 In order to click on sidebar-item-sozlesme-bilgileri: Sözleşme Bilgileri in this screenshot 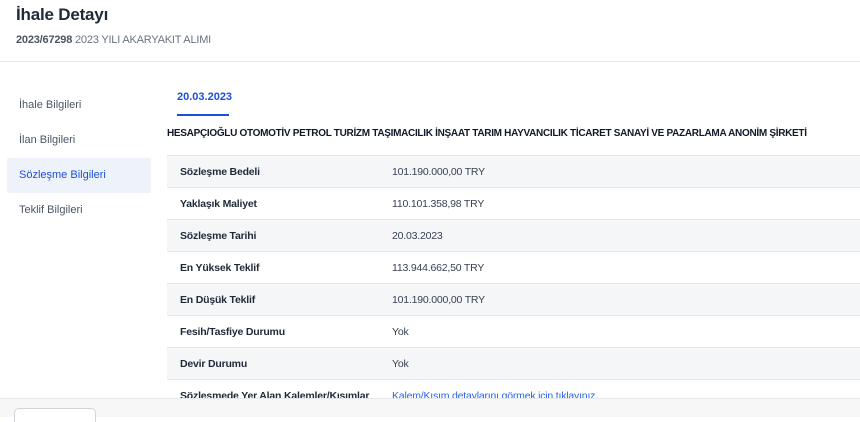, I will do `click(79, 175)`.